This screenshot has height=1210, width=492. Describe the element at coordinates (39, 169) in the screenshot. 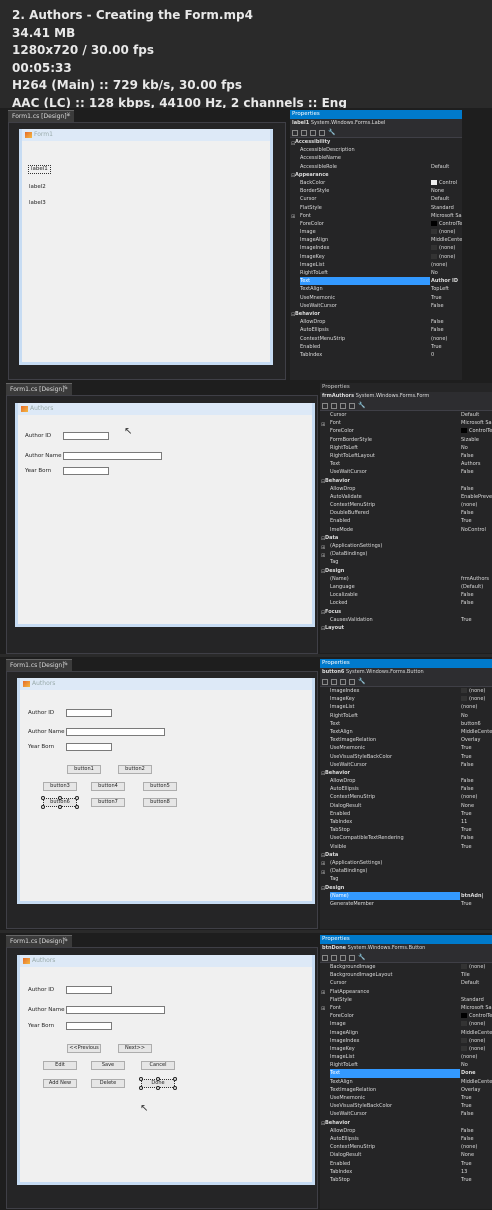

I see `label-1: label1` at that location.